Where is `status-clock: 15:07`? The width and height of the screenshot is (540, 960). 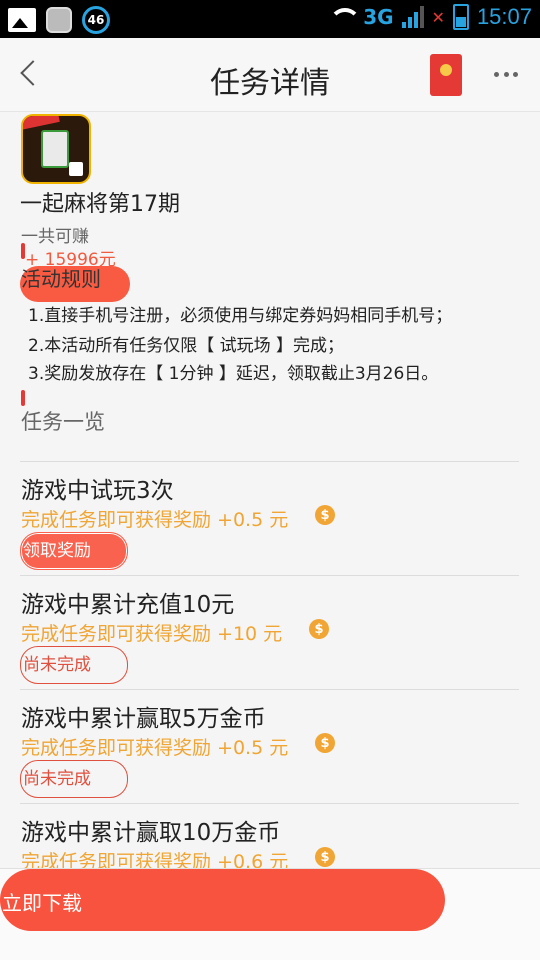 status-clock: 15:07 is located at coordinates (504, 16).